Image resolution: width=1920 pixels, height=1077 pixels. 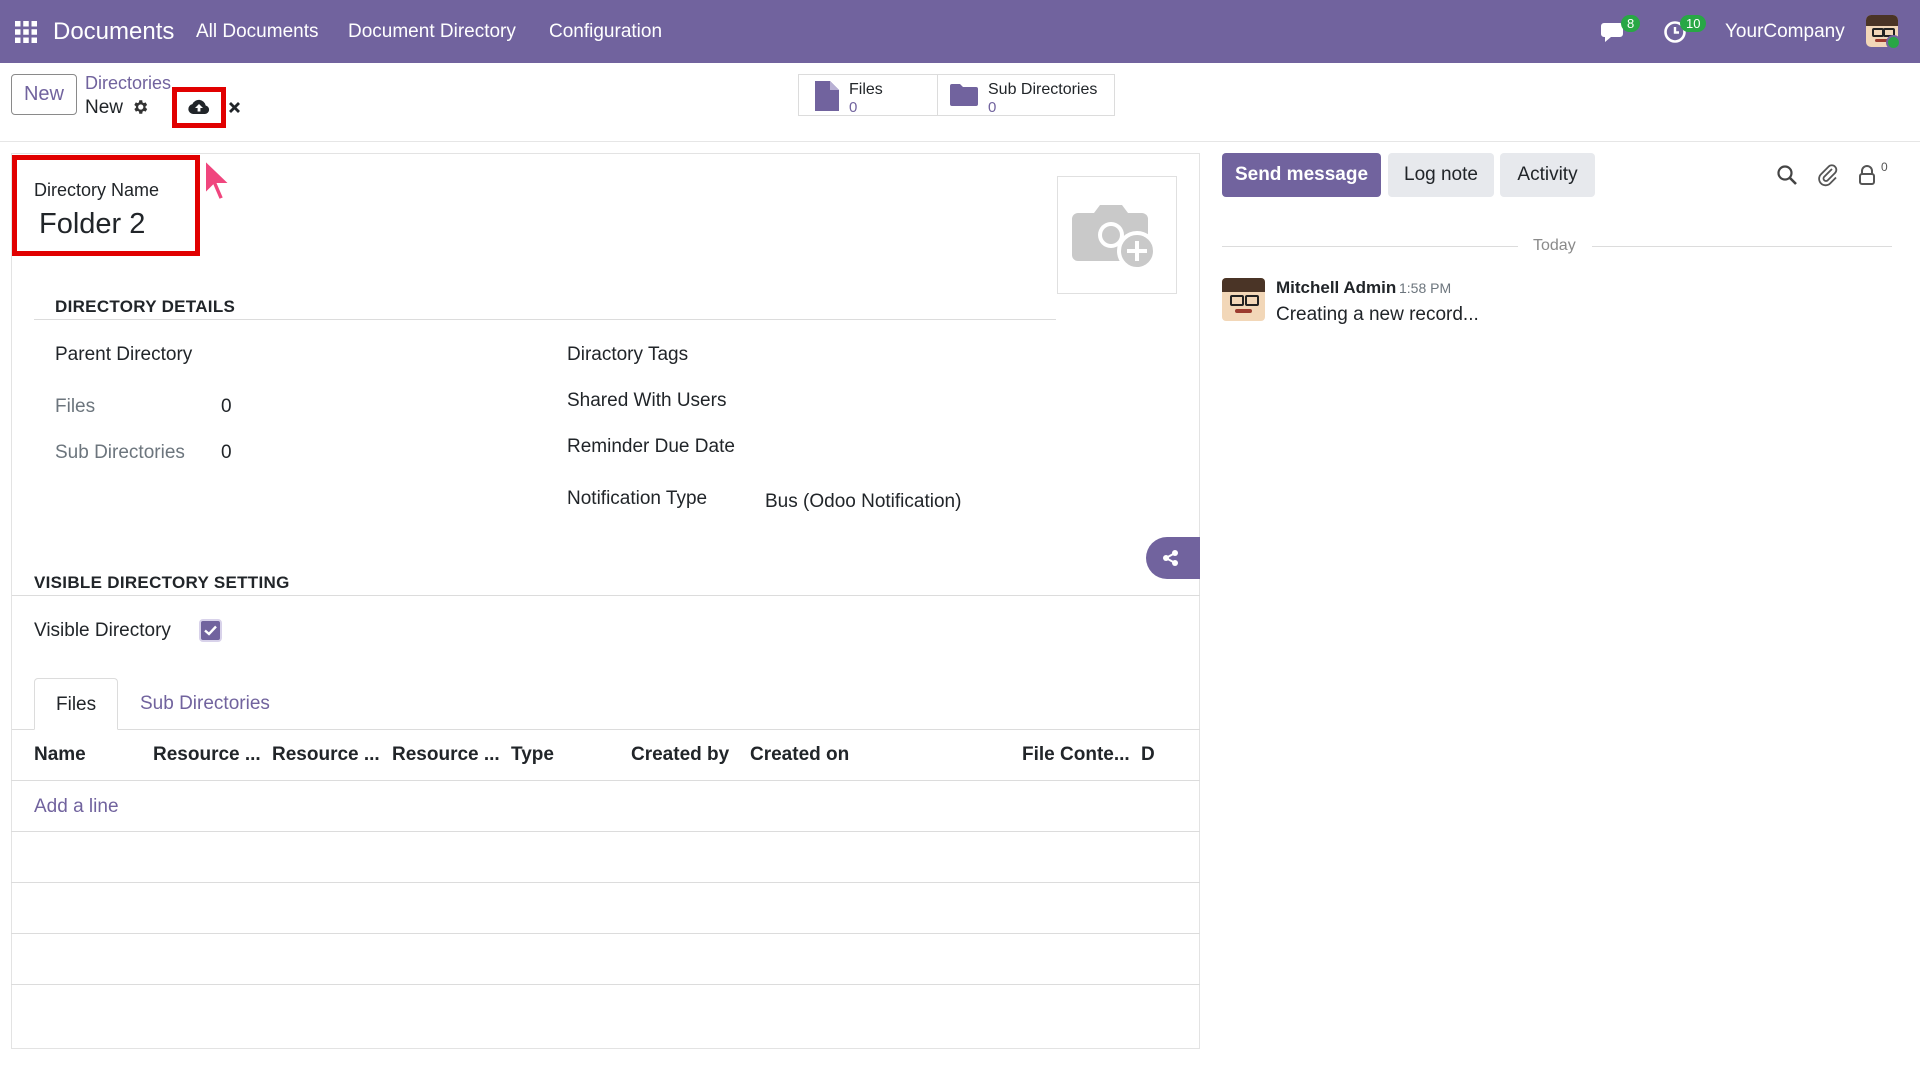 I want to click on smart-button-files-value: 0, so click(x=853, y=107).